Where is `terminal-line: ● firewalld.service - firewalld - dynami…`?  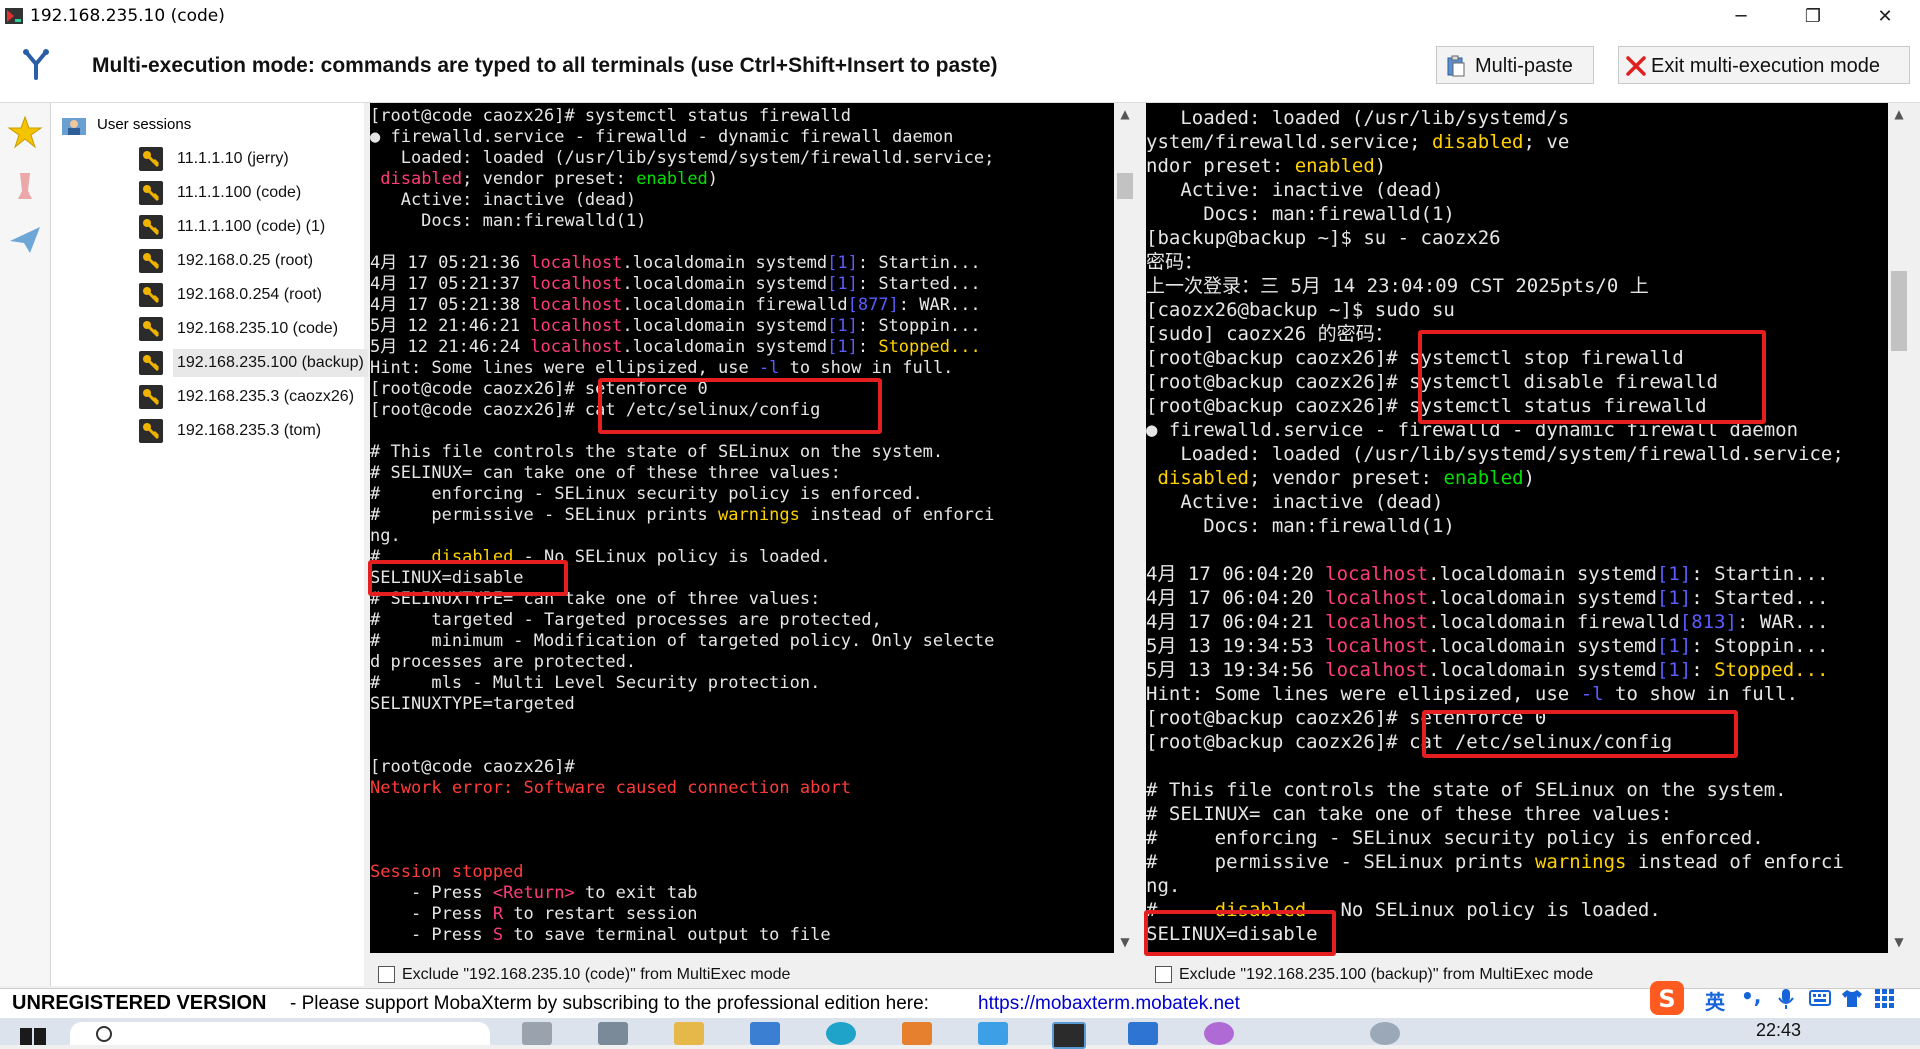
terminal-line: ● firewalld.service - firewalld - dynami… is located at coordinates (661, 137).